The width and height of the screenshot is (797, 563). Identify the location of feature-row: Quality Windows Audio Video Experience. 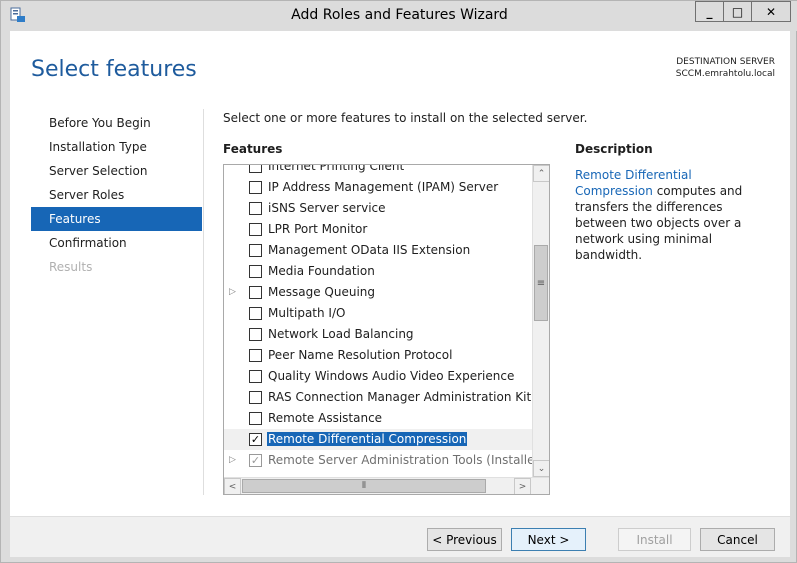
(378, 376).